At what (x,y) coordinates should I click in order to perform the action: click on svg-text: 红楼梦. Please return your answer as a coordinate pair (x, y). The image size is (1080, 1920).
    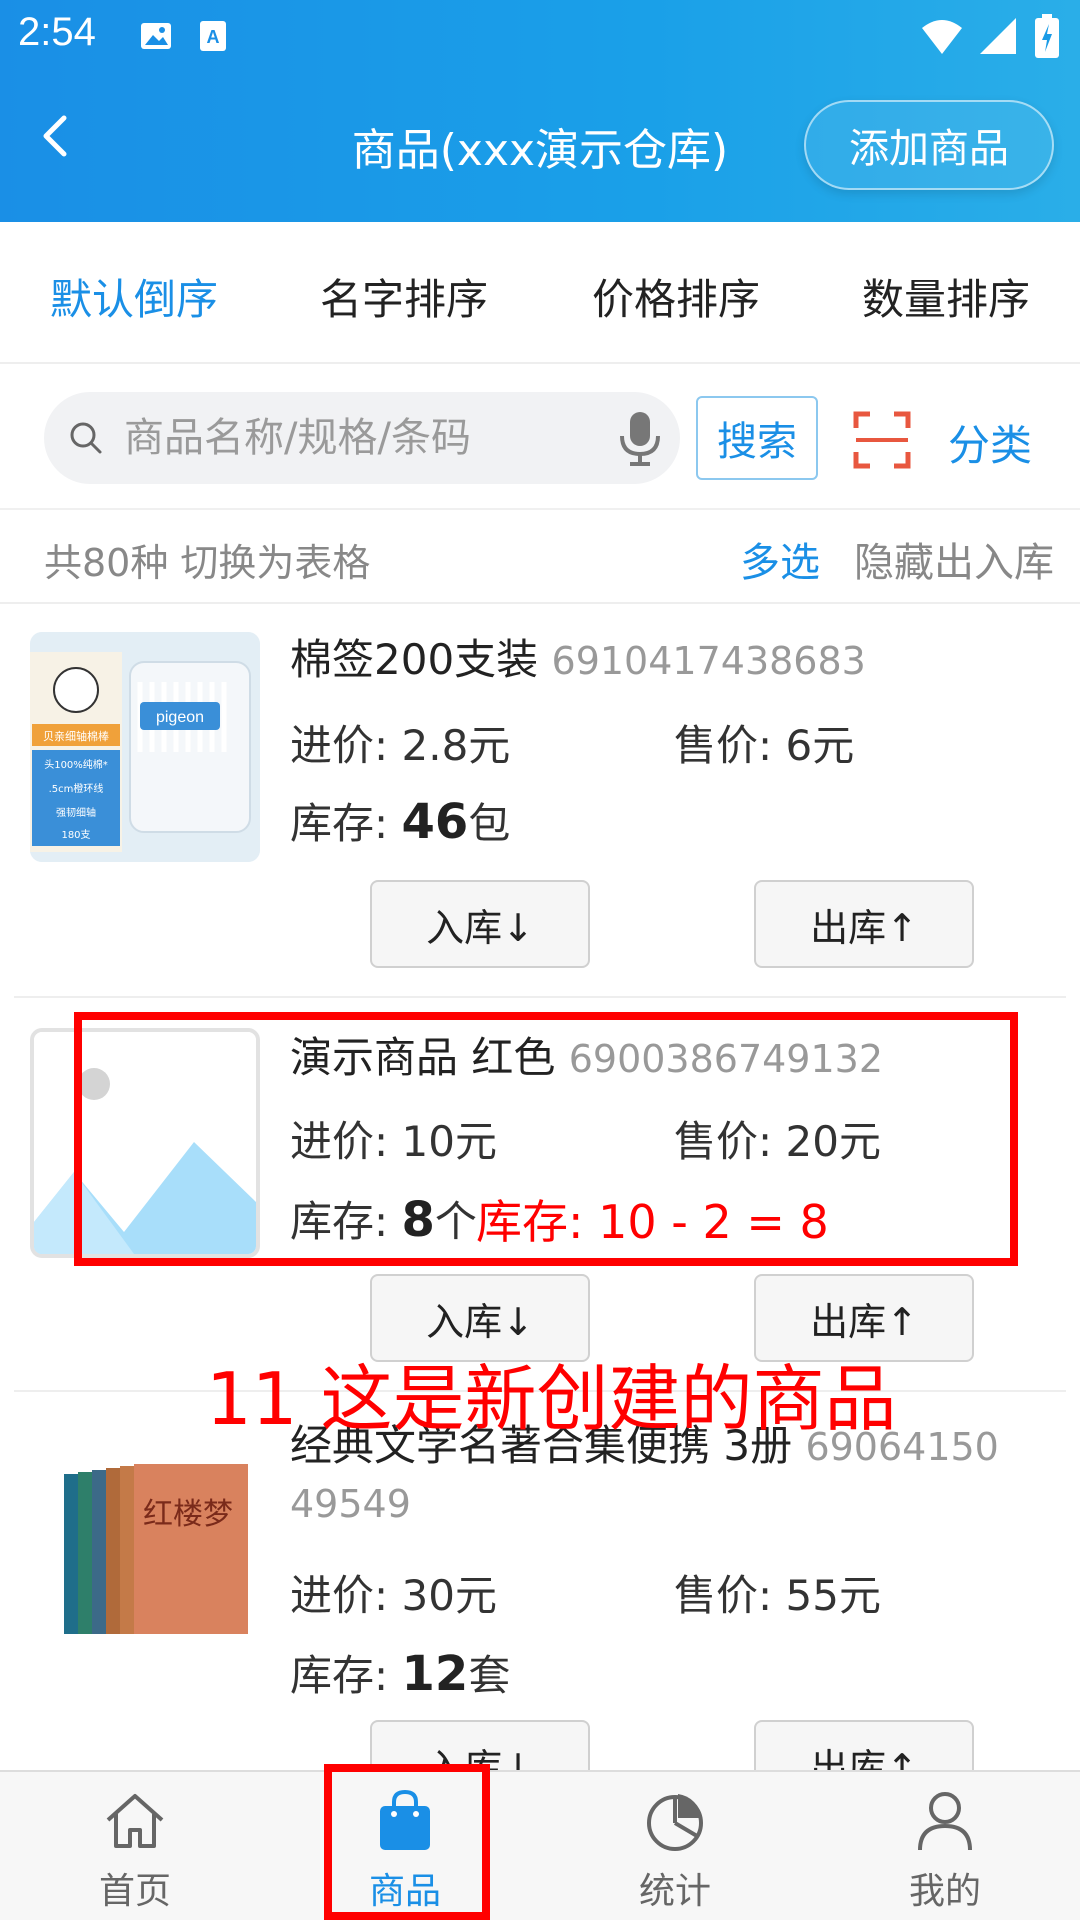
    Looking at the image, I should click on (188, 1514).